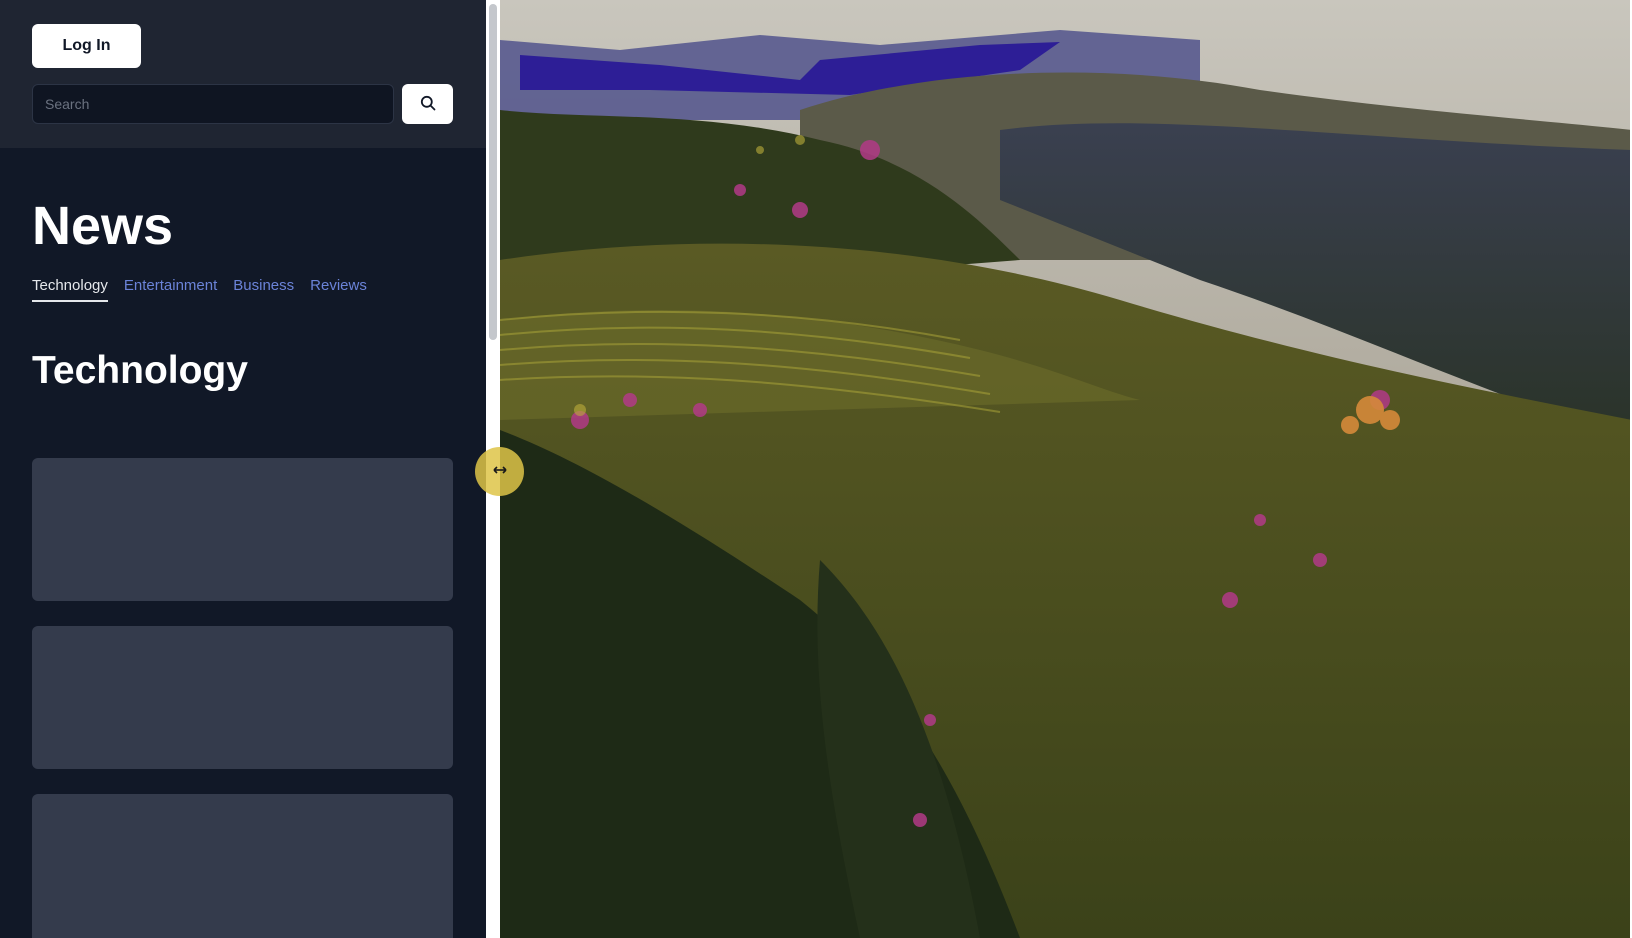 The height and width of the screenshot is (938, 1632). Describe the element at coordinates (213, 104) in the screenshot. I see `search-input` at that location.